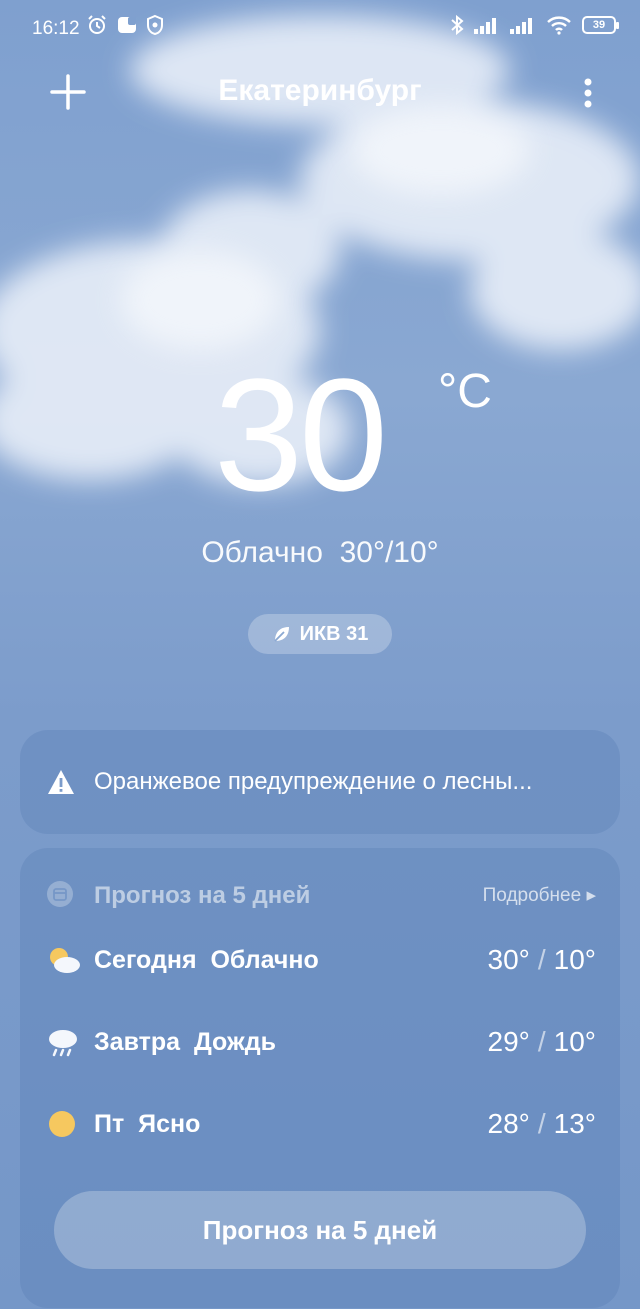 This screenshot has height=1309, width=640. What do you see at coordinates (281, 634) in the screenshot?
I see `leaf-icon` at bounding box center [281, 634].